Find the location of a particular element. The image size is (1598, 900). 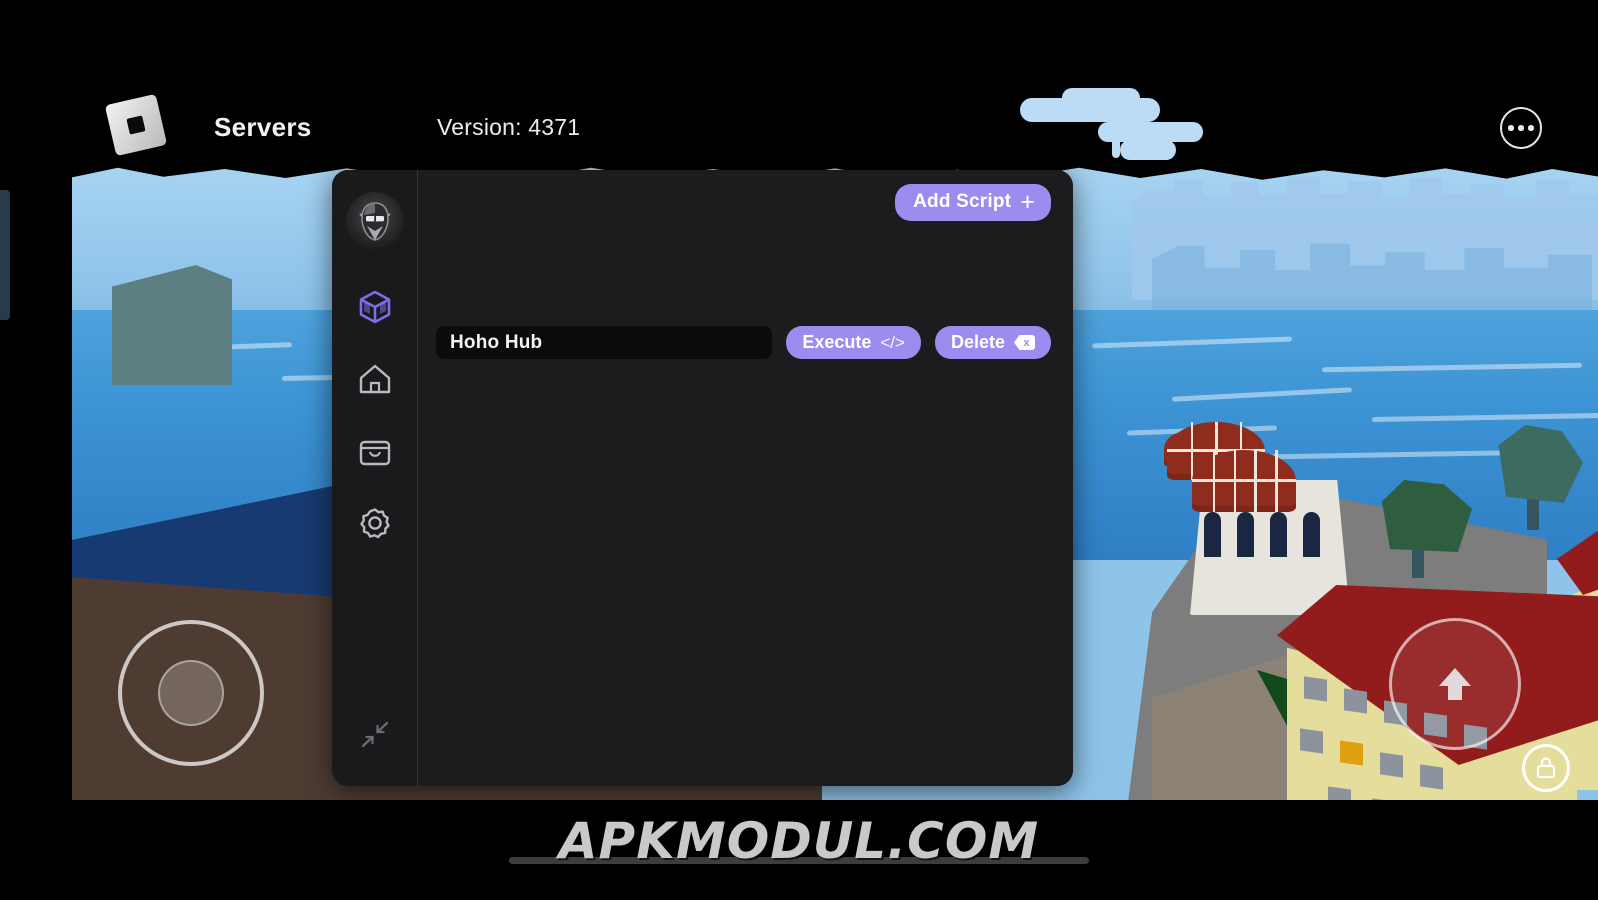

sidebar-item-scripts is located at coordinates (375, 307).